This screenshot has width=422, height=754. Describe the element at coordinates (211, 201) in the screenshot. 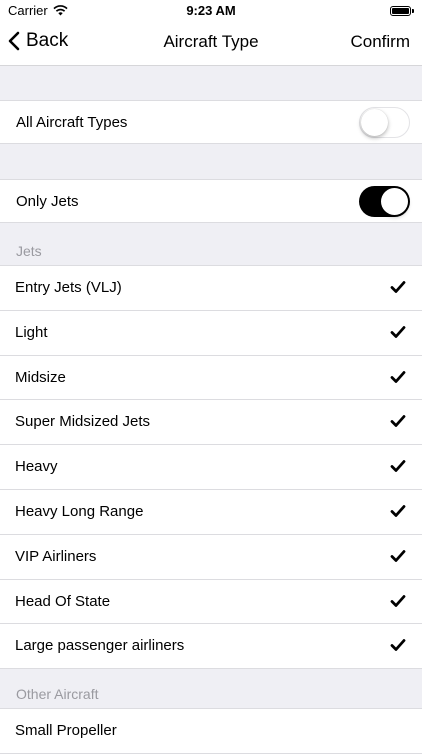

I see `only-jets-row: Only Jets` at that location.